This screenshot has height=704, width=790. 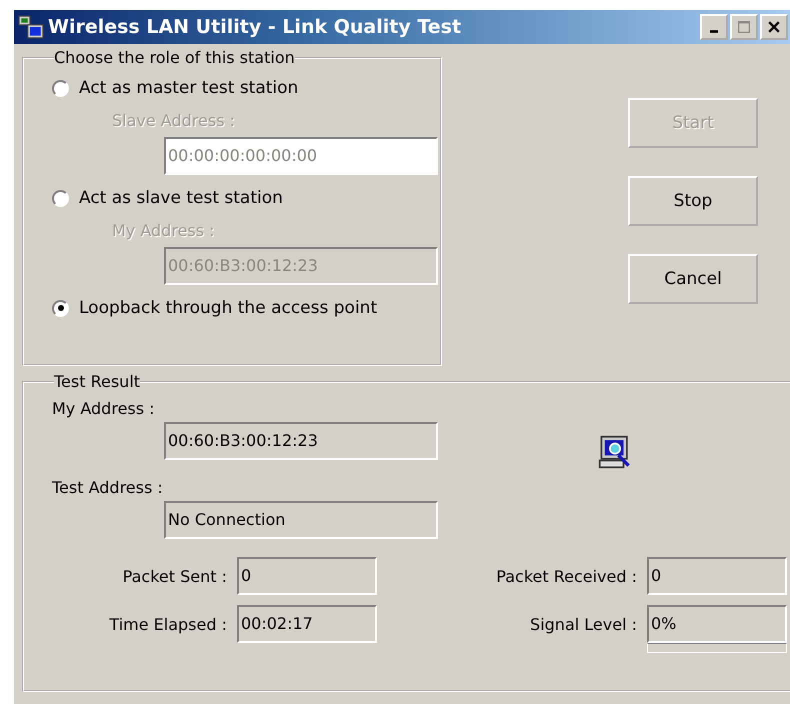 What do you see at coordinates (717, 624) in the screenshot?
I see `readout-field: 0%` at bounding box center [717, 624].